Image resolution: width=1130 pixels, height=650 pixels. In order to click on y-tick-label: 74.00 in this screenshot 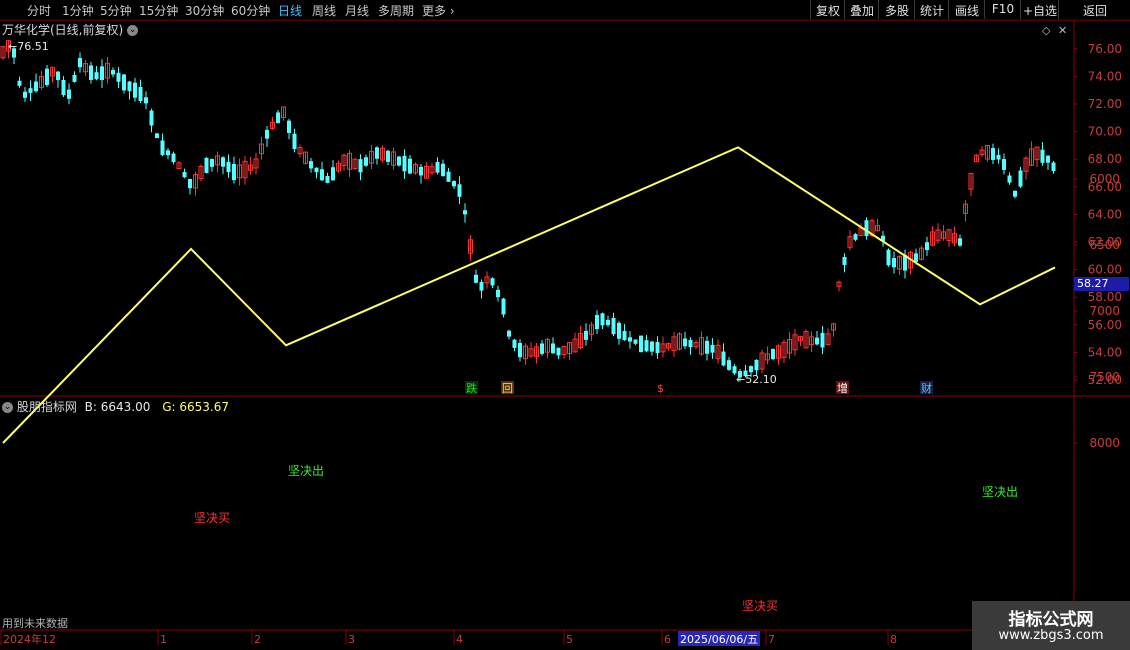, I will do `click(1105, 76)`.